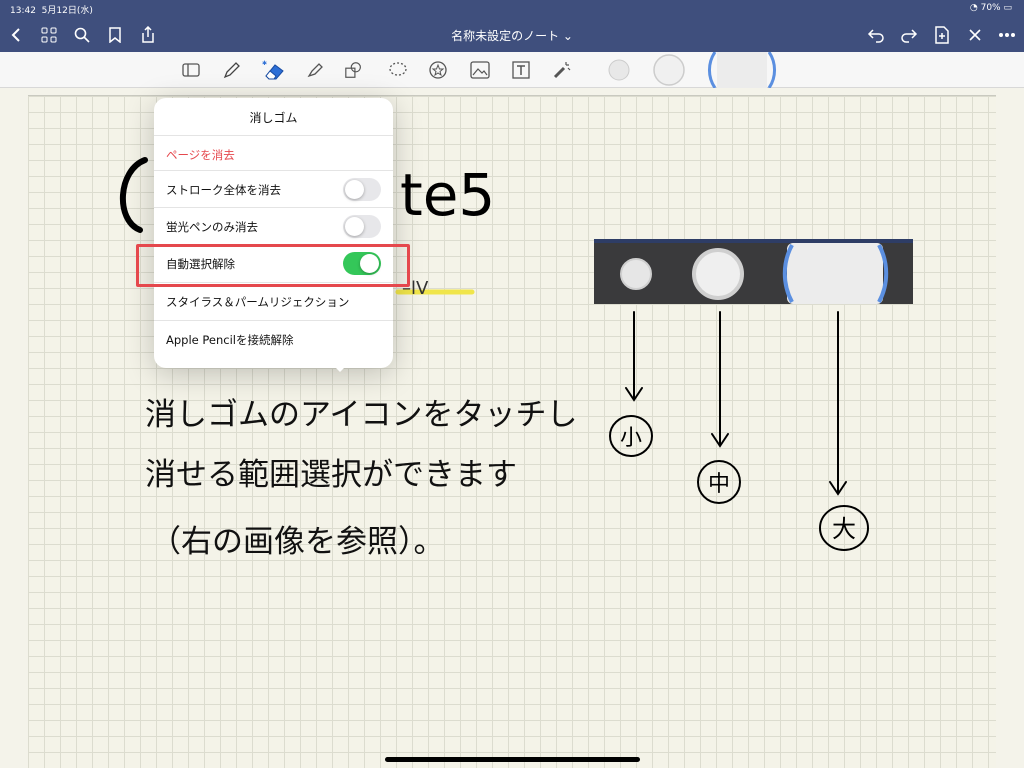  What do you see at coordinates (844, 529) in the screenshot?
I see `label-large: 大` at bounding box center [844, 529].